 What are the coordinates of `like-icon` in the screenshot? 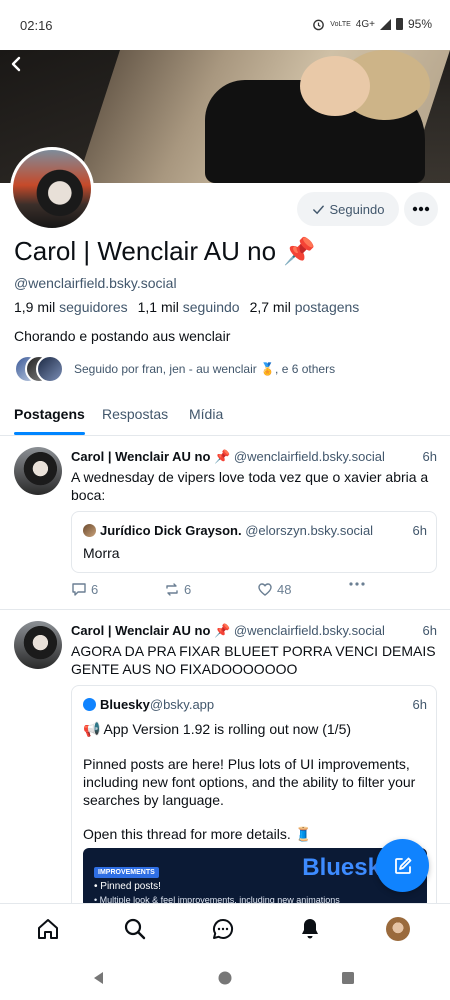 It's located at (265, 589).